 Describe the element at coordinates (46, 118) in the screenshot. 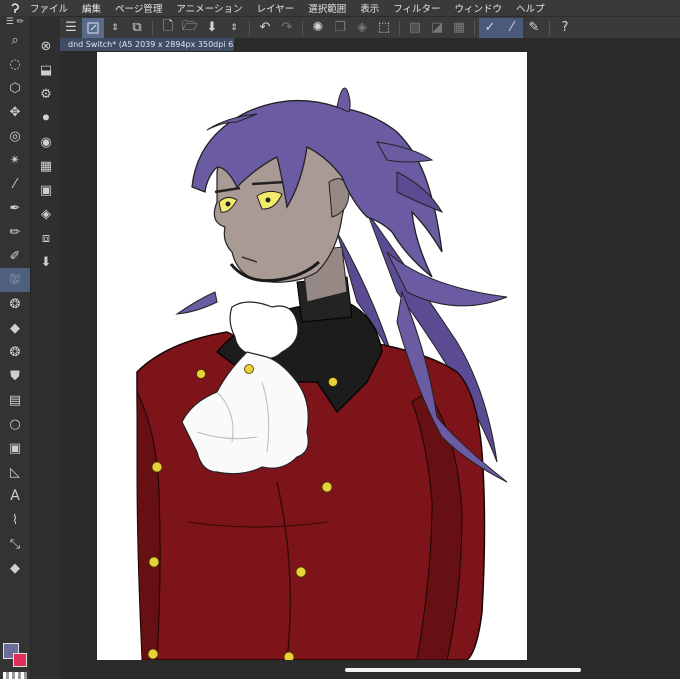

I see `brush-size-icon: ⚫` at that location.